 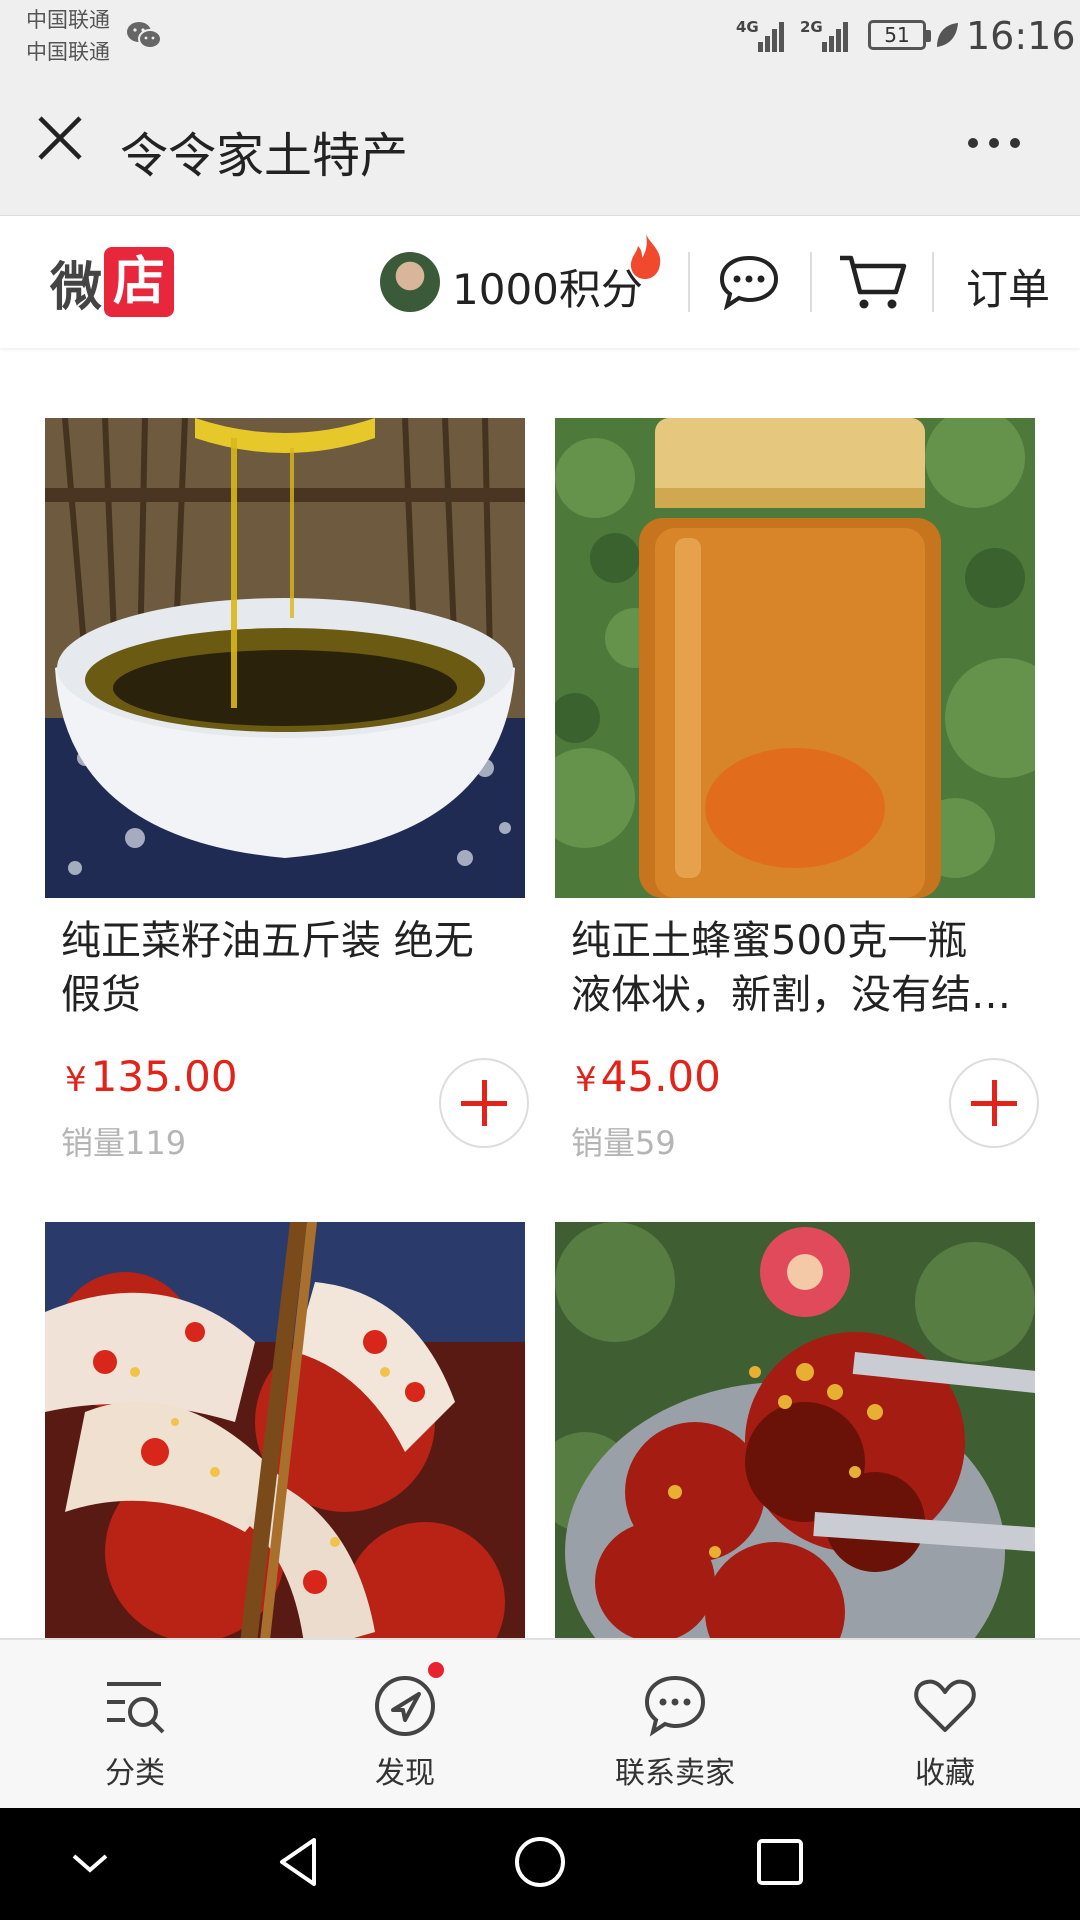 I want to click on heart-icon, so click(x=945, y=1705).